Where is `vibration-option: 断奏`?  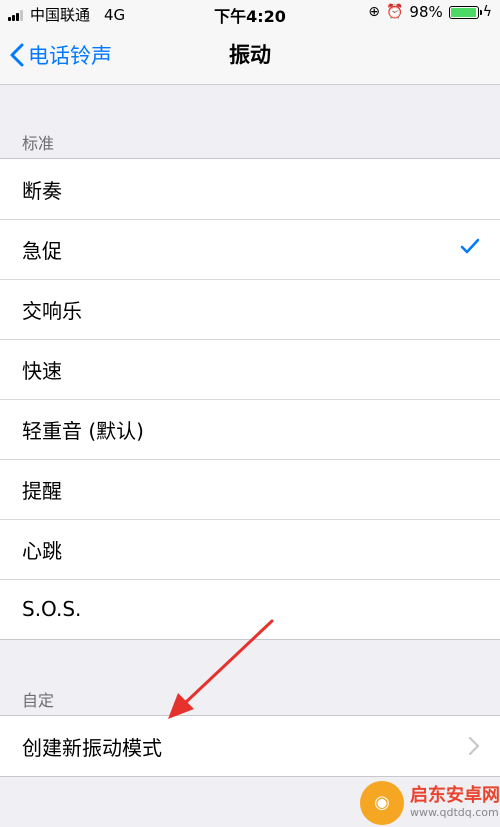
vibration-option: 断奏 is located at coordinates (250, 189).